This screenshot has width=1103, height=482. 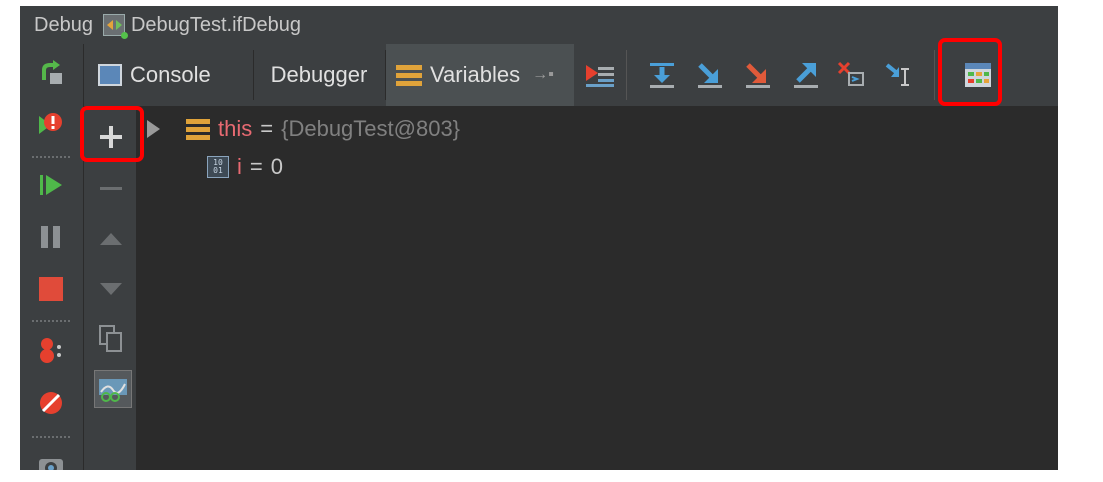 I want to click on primitive-icon: 10 01, so click(x=218, y=167).